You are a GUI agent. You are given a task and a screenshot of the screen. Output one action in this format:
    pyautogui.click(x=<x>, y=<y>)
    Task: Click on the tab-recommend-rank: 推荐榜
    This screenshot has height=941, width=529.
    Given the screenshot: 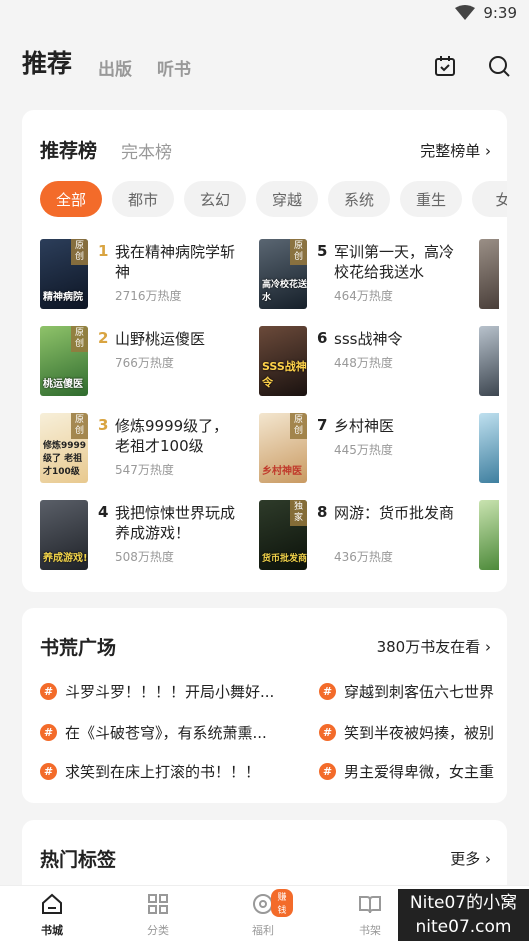 What is the action you would take?
    pyautogui.click(x=68, y=149)
    